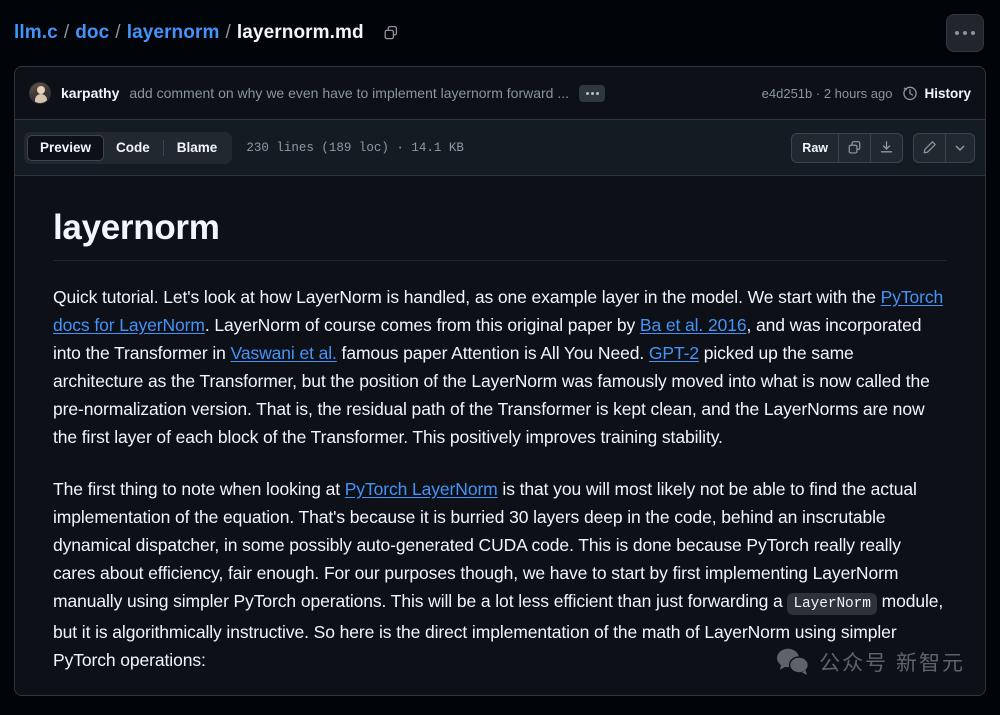  What do you see at coordinates (133, 148) in the screenshot?
I see `tab-code: Code` at bounding box center [133, 148].